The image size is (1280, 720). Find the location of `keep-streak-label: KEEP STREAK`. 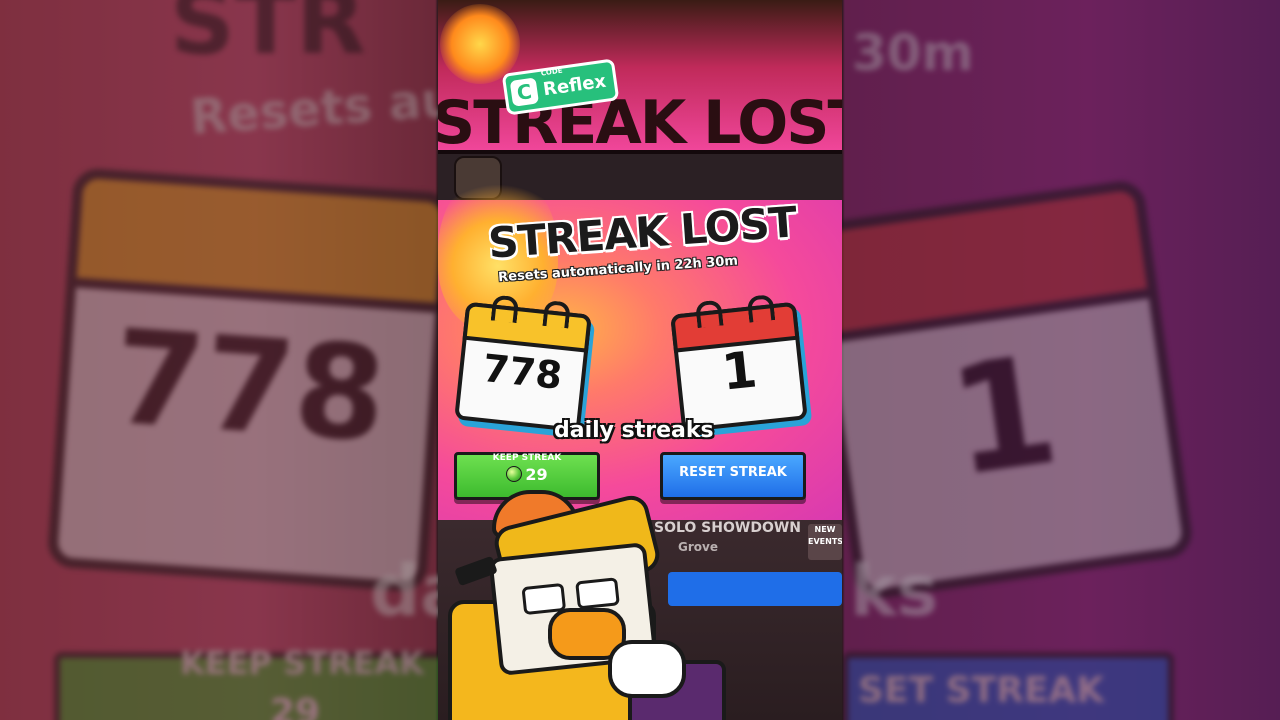

keep-streak-label: KEEP STREAK is located at coordinates (527, 458).